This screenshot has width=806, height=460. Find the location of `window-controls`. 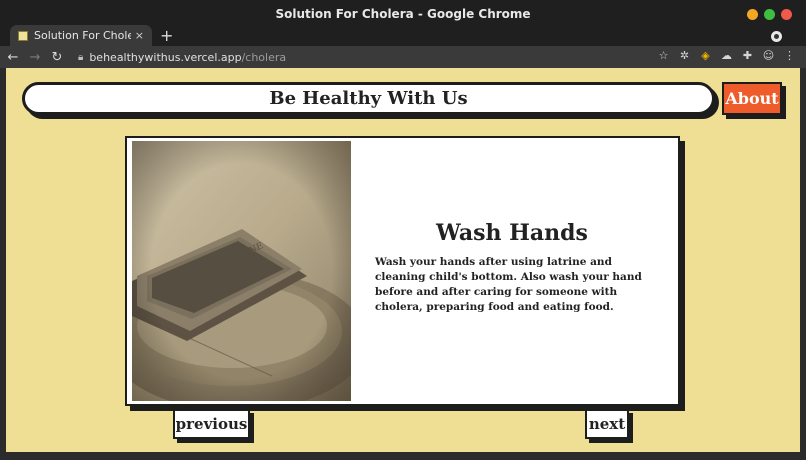

window-controls is located at coordinates (769, 14).